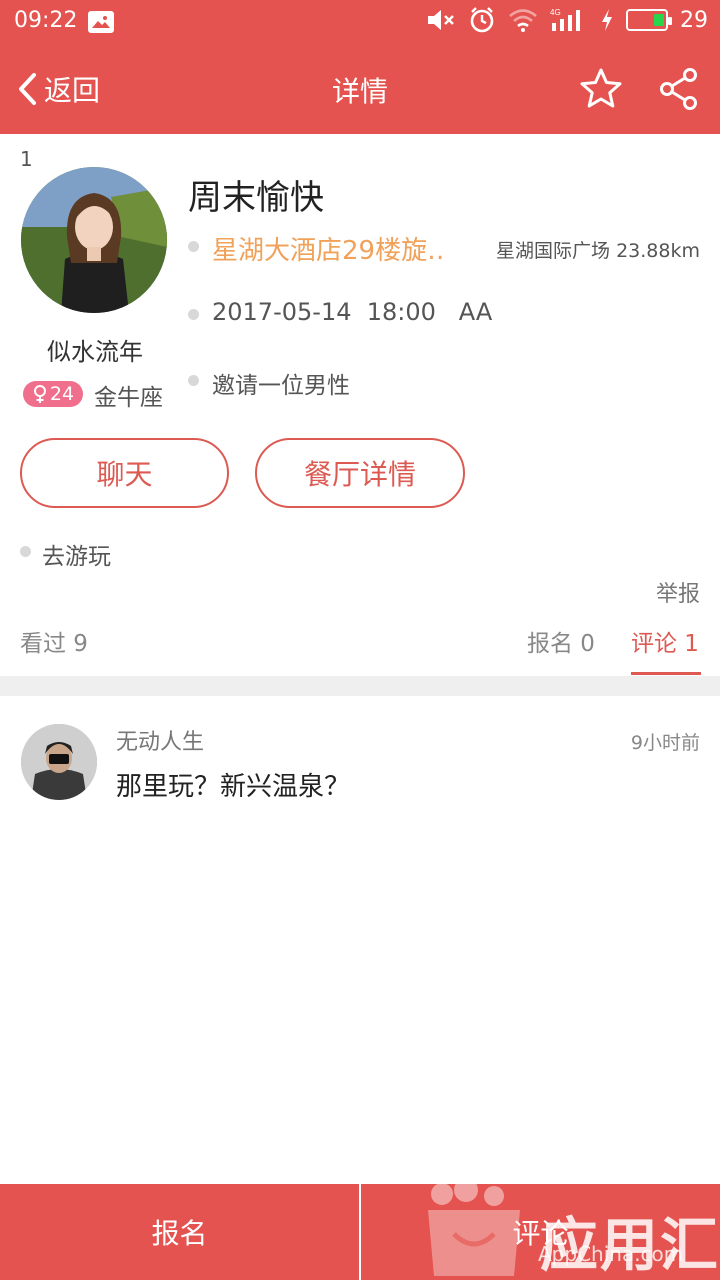 This screenshot has height=1280, width=720. What do you see at coordinates (678, 592) in the screenshot?
I see `report-link: 举报` at bounding box center [678, 592].